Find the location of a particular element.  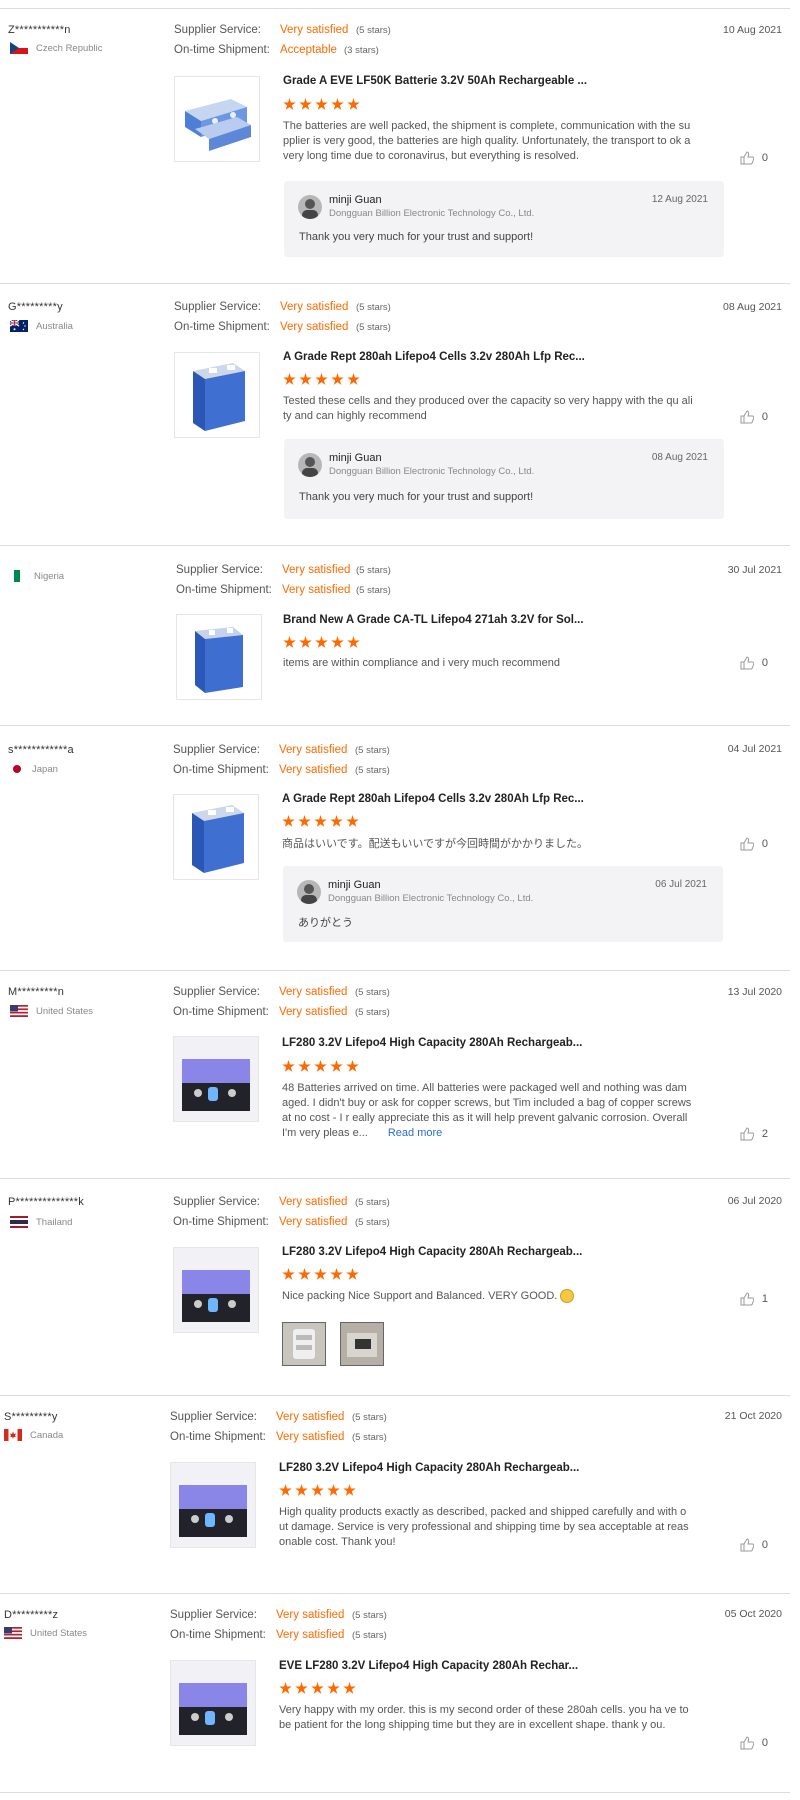

review-date: 21 Oct 2020 is located at coordinates (753, 1416).